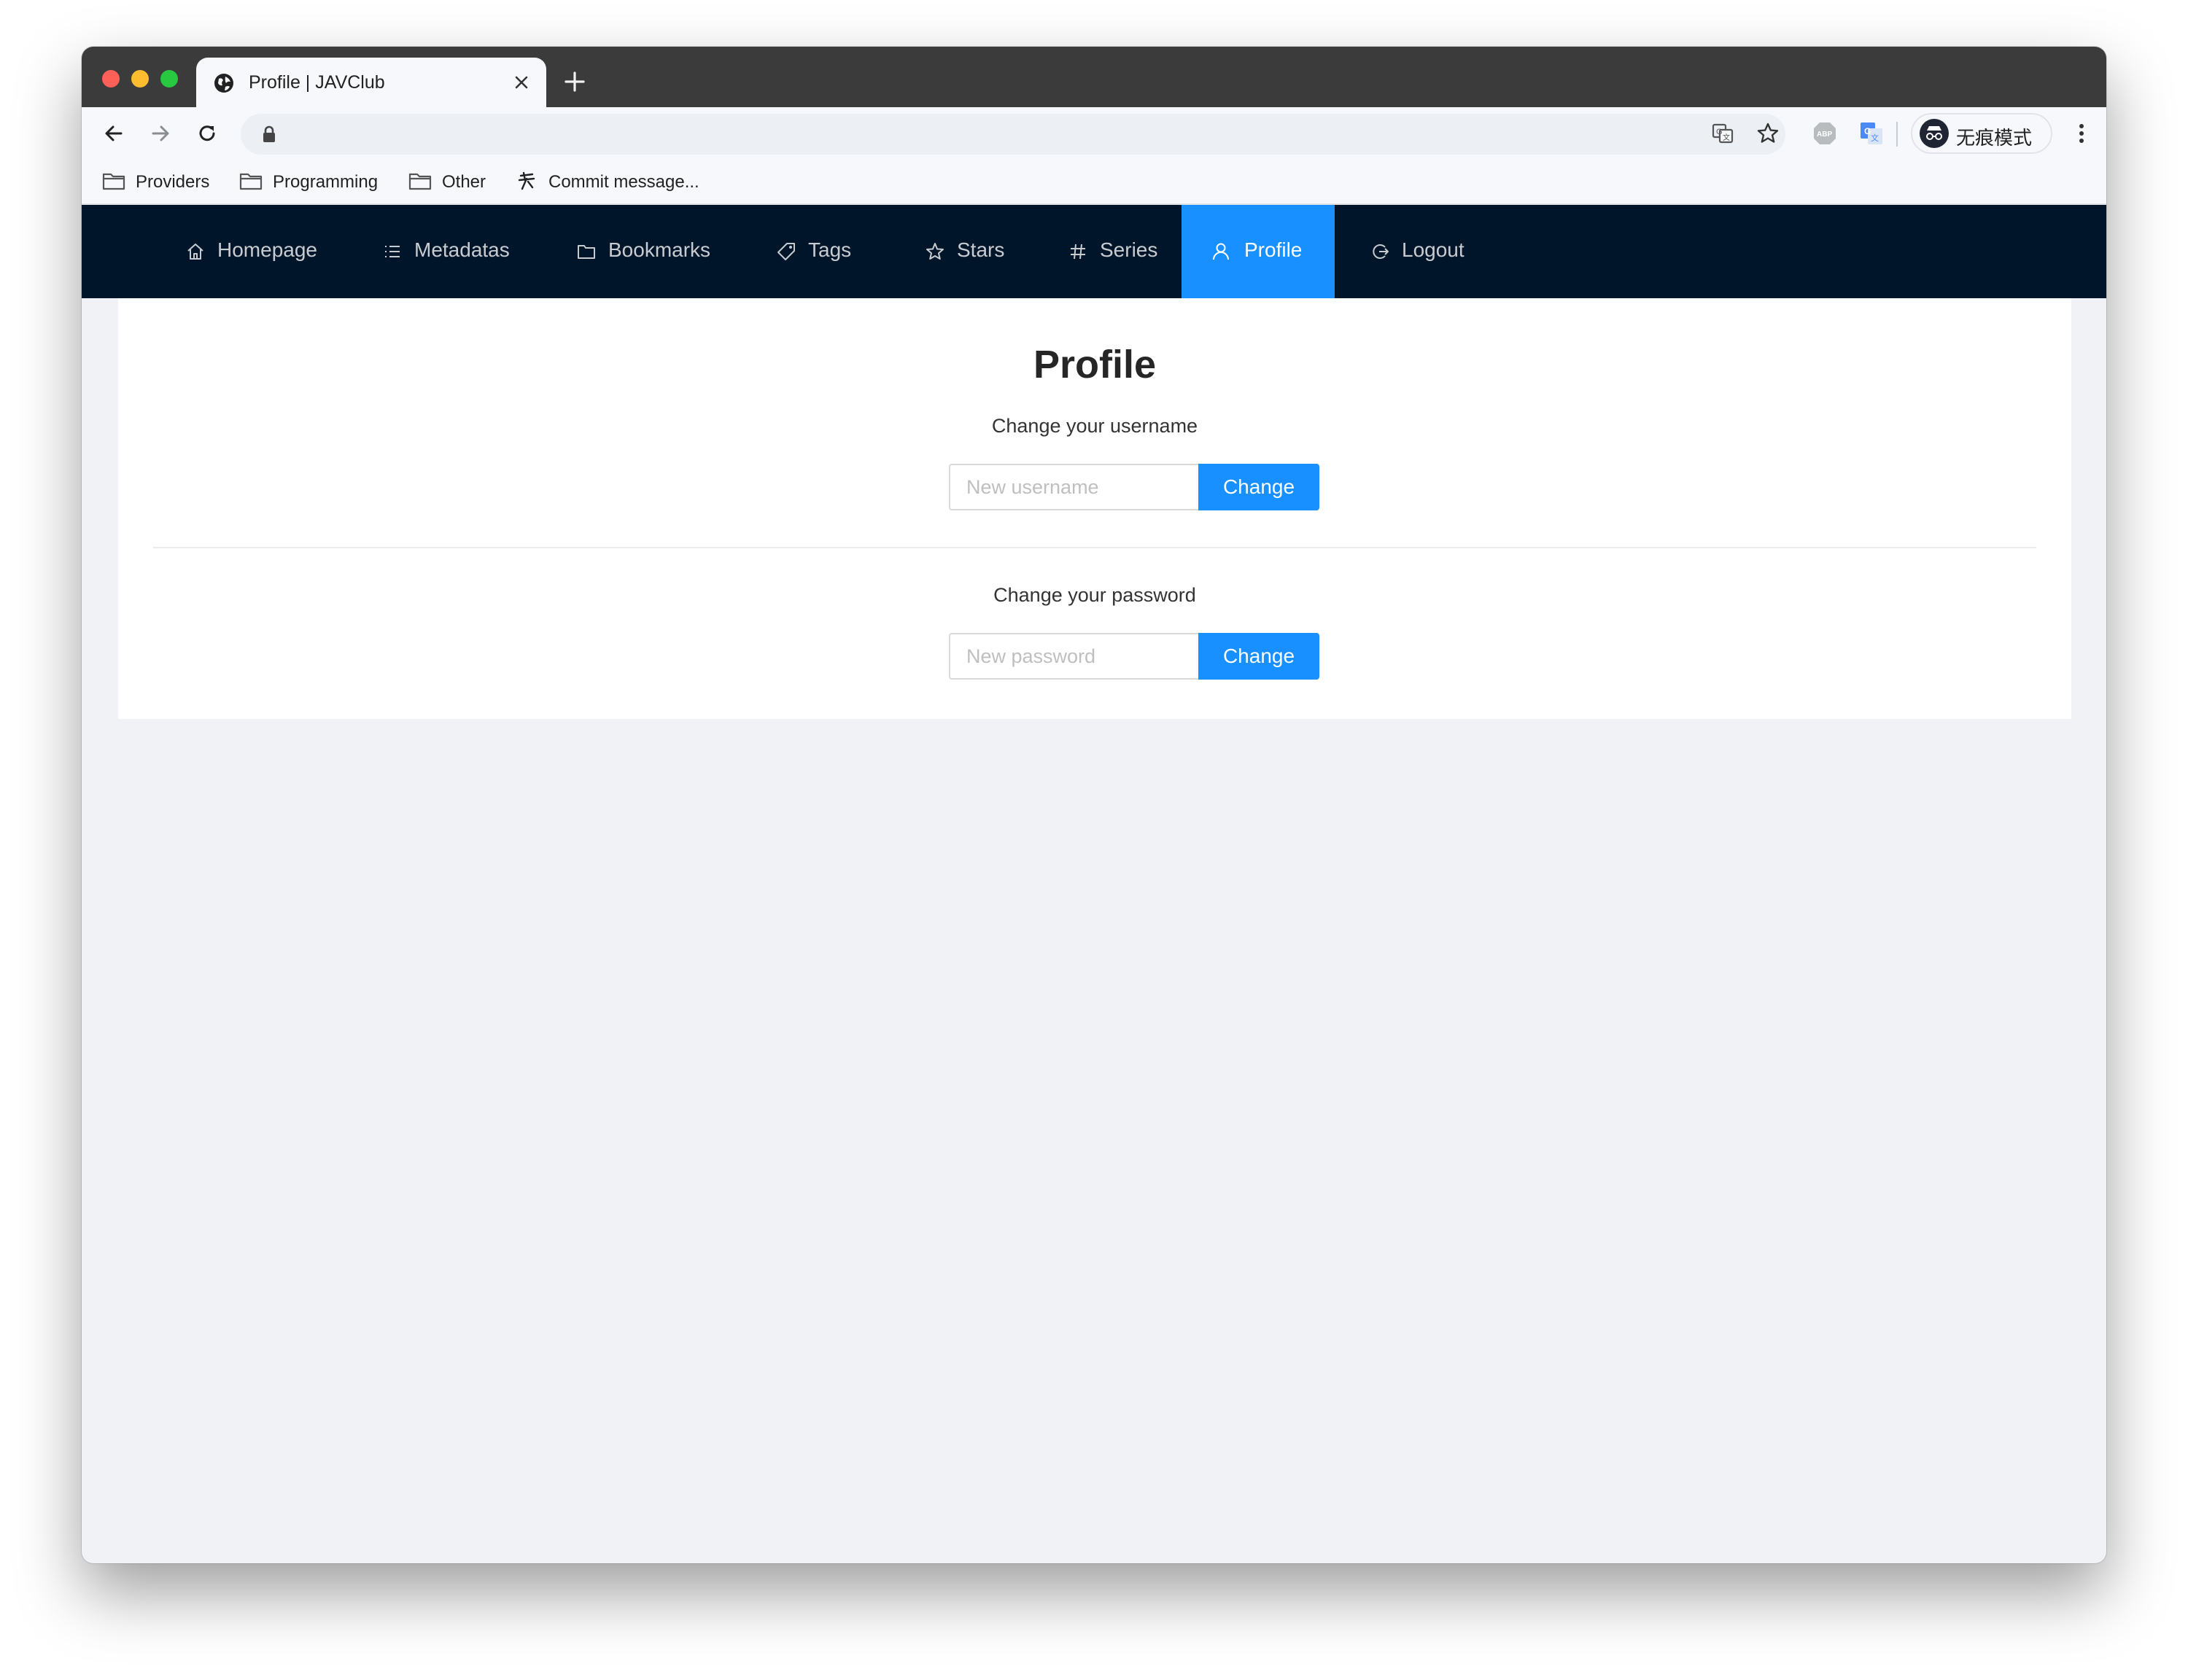 The image size is (2188, 1680). I want to click on globe-icon, so click(223, 83).